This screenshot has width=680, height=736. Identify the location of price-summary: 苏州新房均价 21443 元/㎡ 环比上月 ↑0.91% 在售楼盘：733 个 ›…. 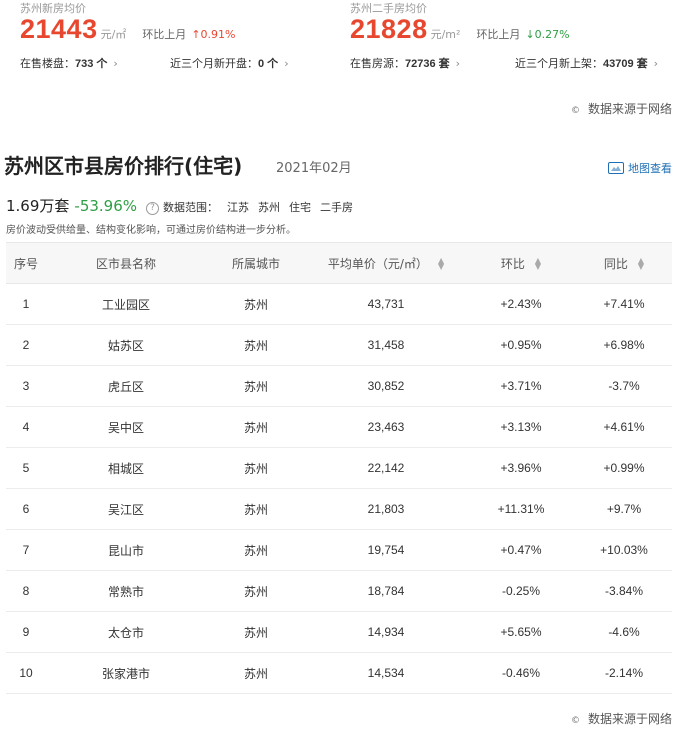
(340, 40).